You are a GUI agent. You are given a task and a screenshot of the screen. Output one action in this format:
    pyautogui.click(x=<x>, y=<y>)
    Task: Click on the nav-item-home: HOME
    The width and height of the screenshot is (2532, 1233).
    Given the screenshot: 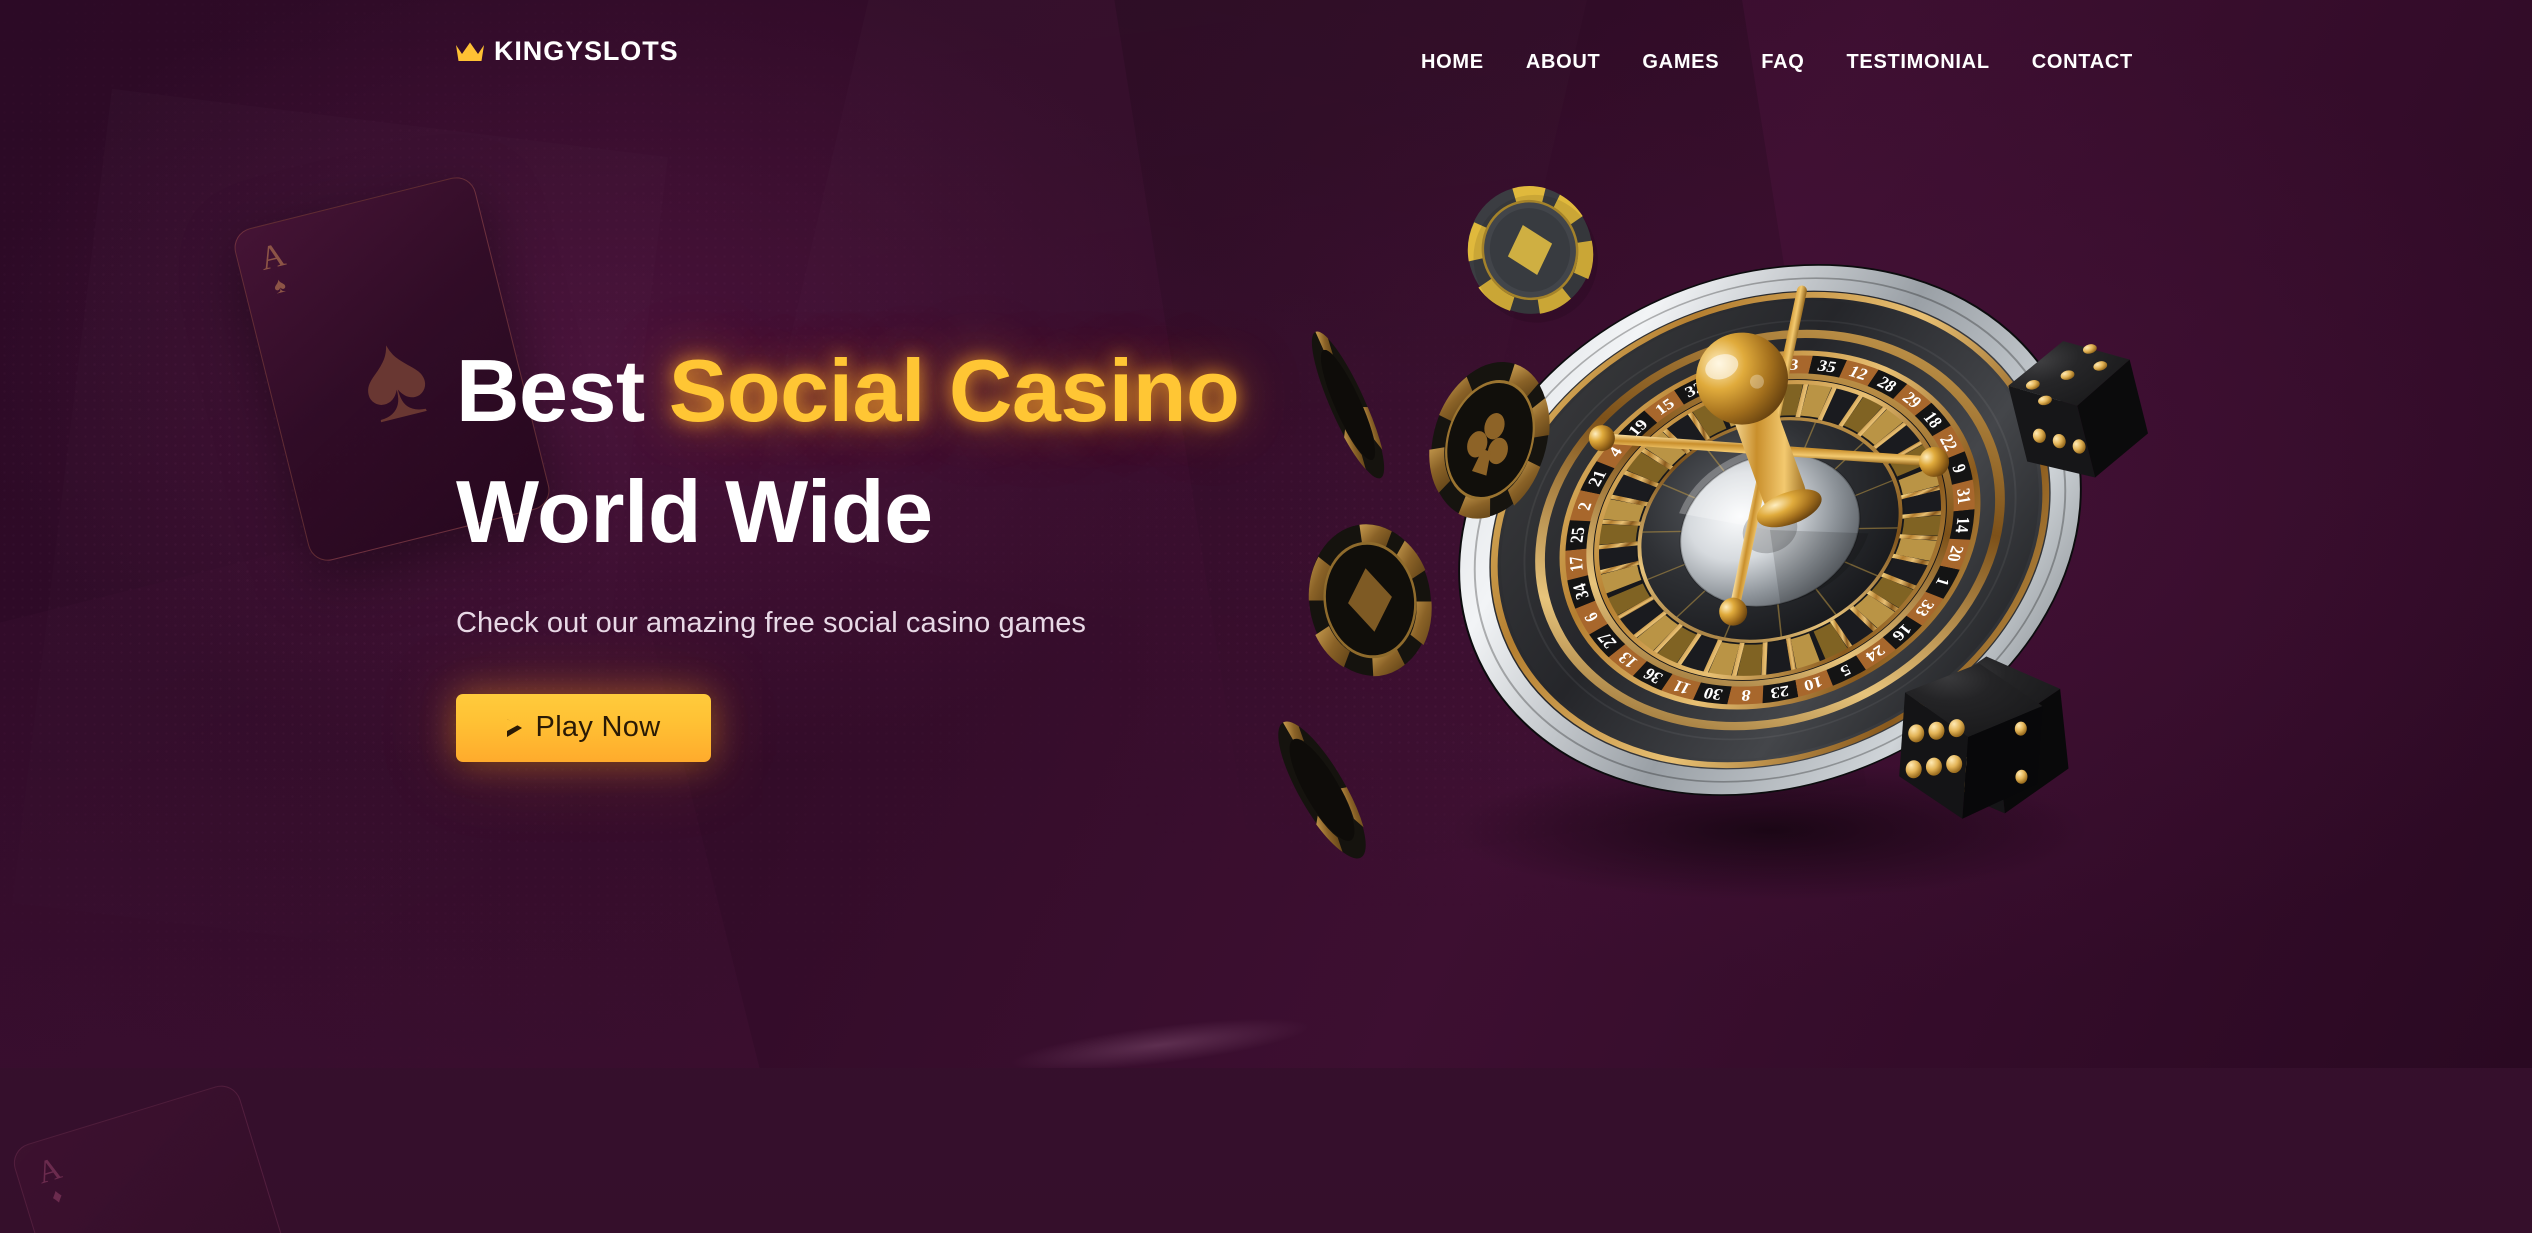 What is the action you would take?
    pyautogui.click(x=1452, y=62)
    